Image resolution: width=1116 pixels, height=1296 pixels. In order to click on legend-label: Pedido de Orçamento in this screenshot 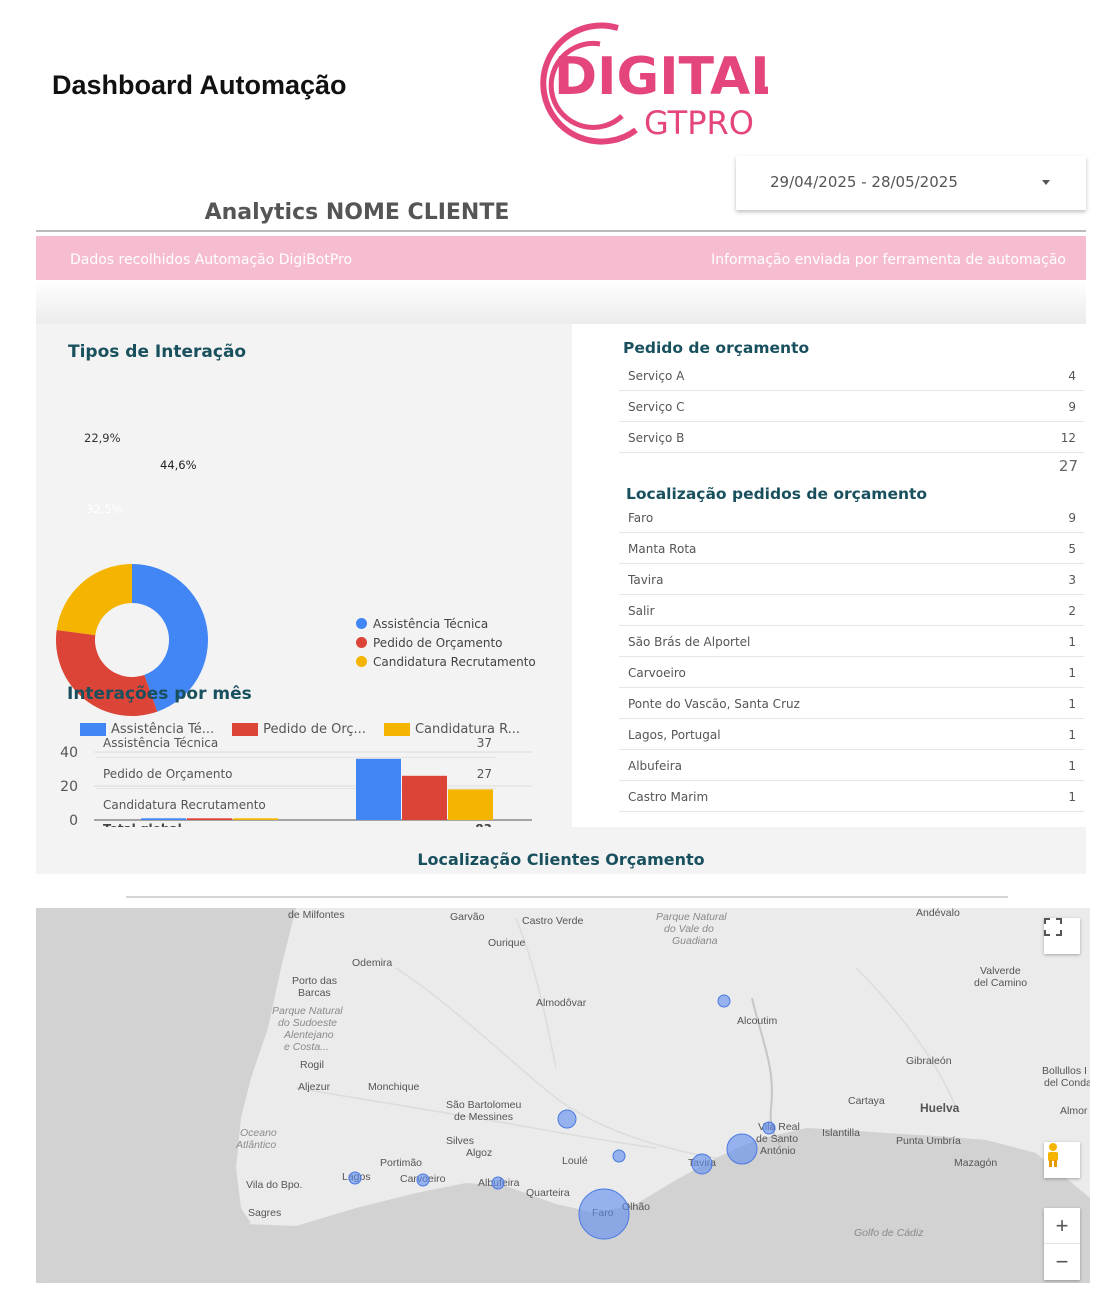, I will do `click(438, 642)`.